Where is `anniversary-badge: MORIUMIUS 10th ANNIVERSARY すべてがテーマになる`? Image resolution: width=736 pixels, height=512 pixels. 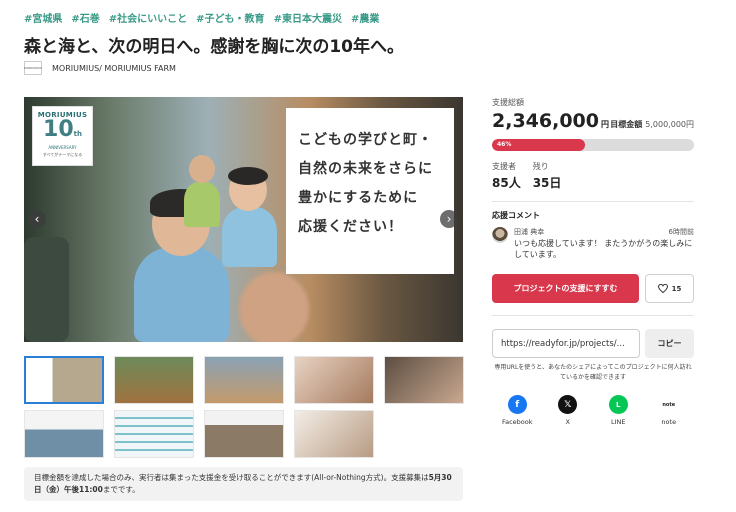 anniversary-badge: MORIUMIUS 10th ANNIVERSARY すべてがテーマになる is located at coordinates (62, 136).